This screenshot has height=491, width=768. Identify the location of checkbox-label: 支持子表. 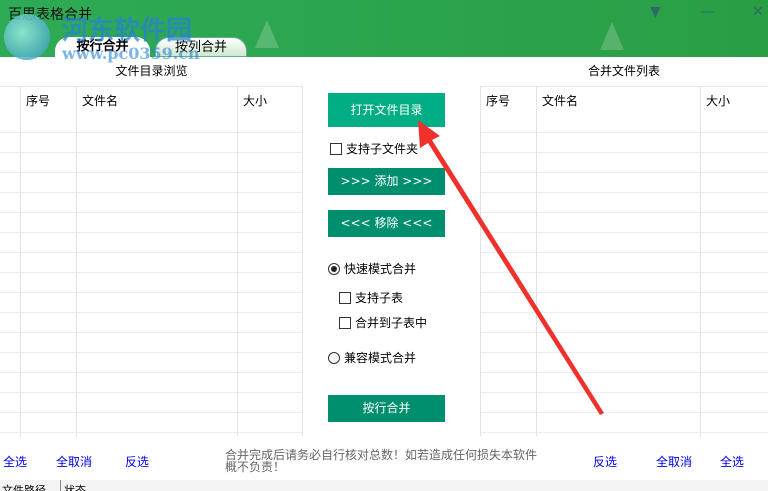
(379, 298).